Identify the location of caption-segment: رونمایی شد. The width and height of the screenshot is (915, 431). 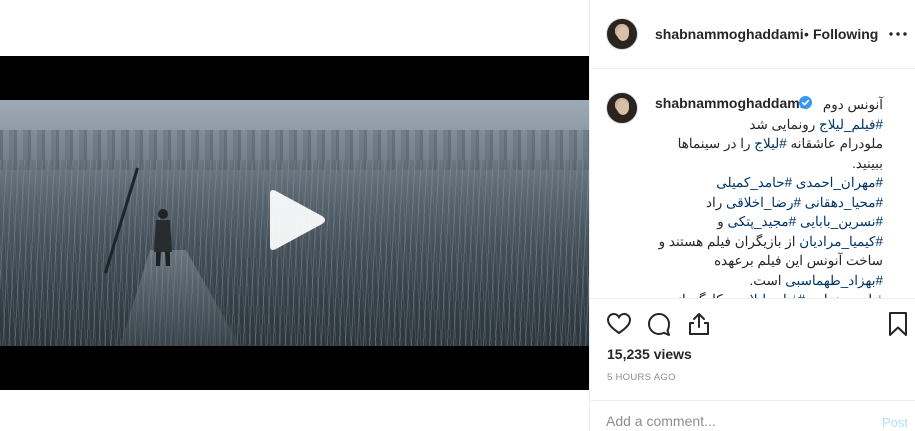
(784, 124).